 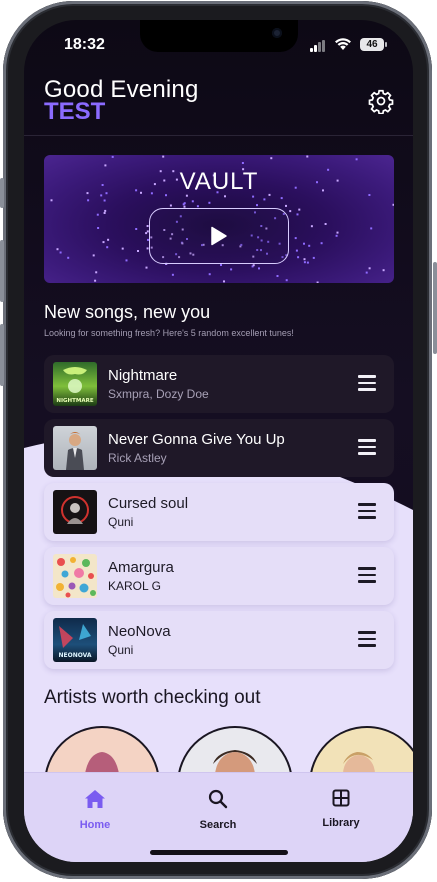 What do you see at coordinates (95, 810) in the screenshot?
I see `tab-home: Home` at bounding box center [95, 810].